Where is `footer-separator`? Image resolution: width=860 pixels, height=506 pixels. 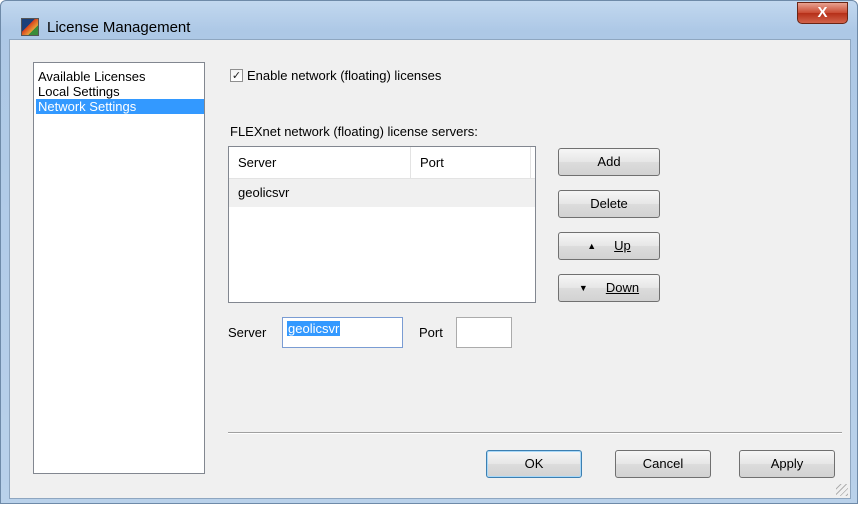
footer-separator is located at coordinates (535, 433).